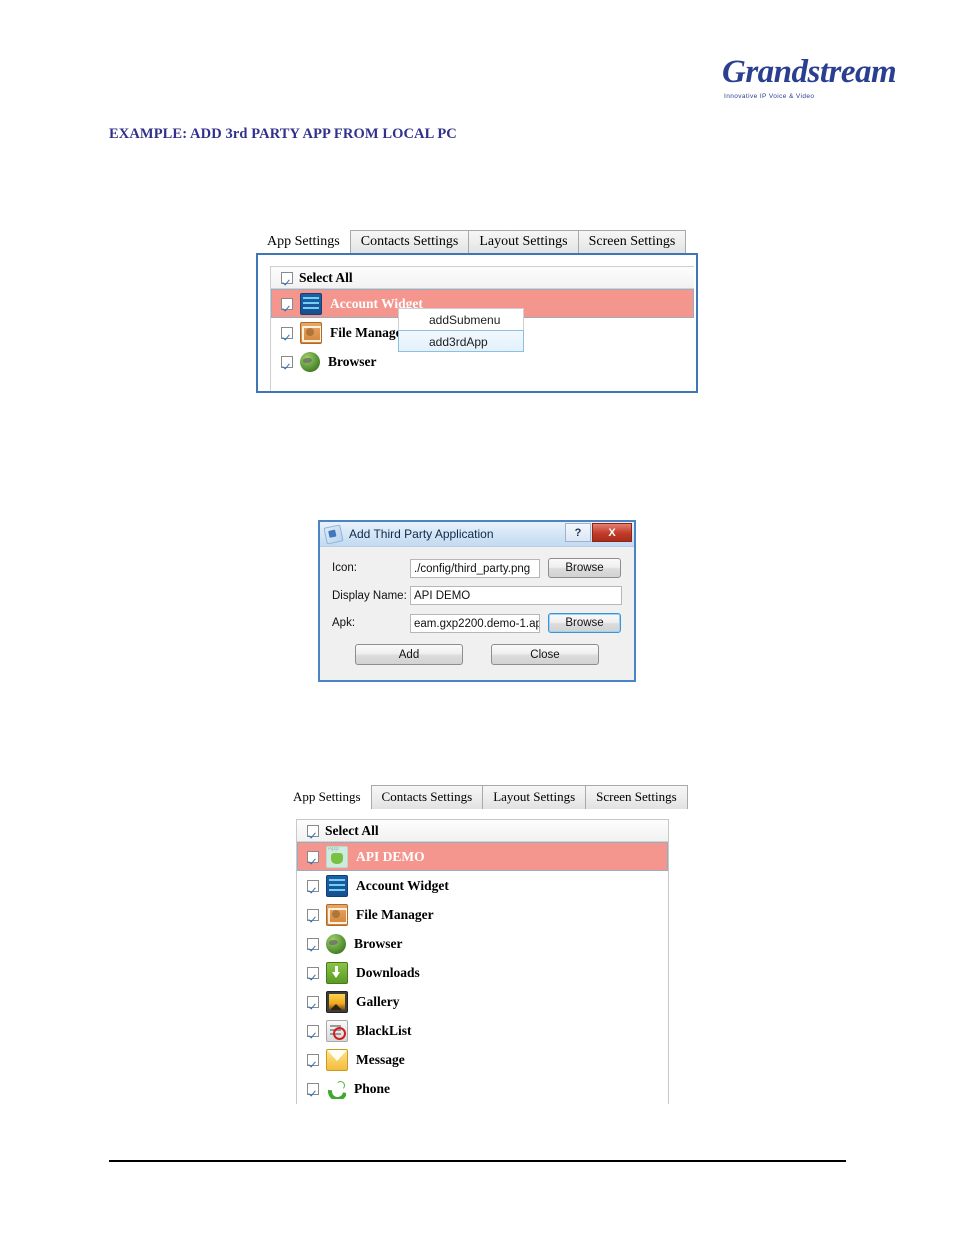 Image resolution: width=954 pixels, height=1235 pixels. Describe the element at coordinates (482, 972) in the screenshot. I see `list-item: Downloads` at that location.